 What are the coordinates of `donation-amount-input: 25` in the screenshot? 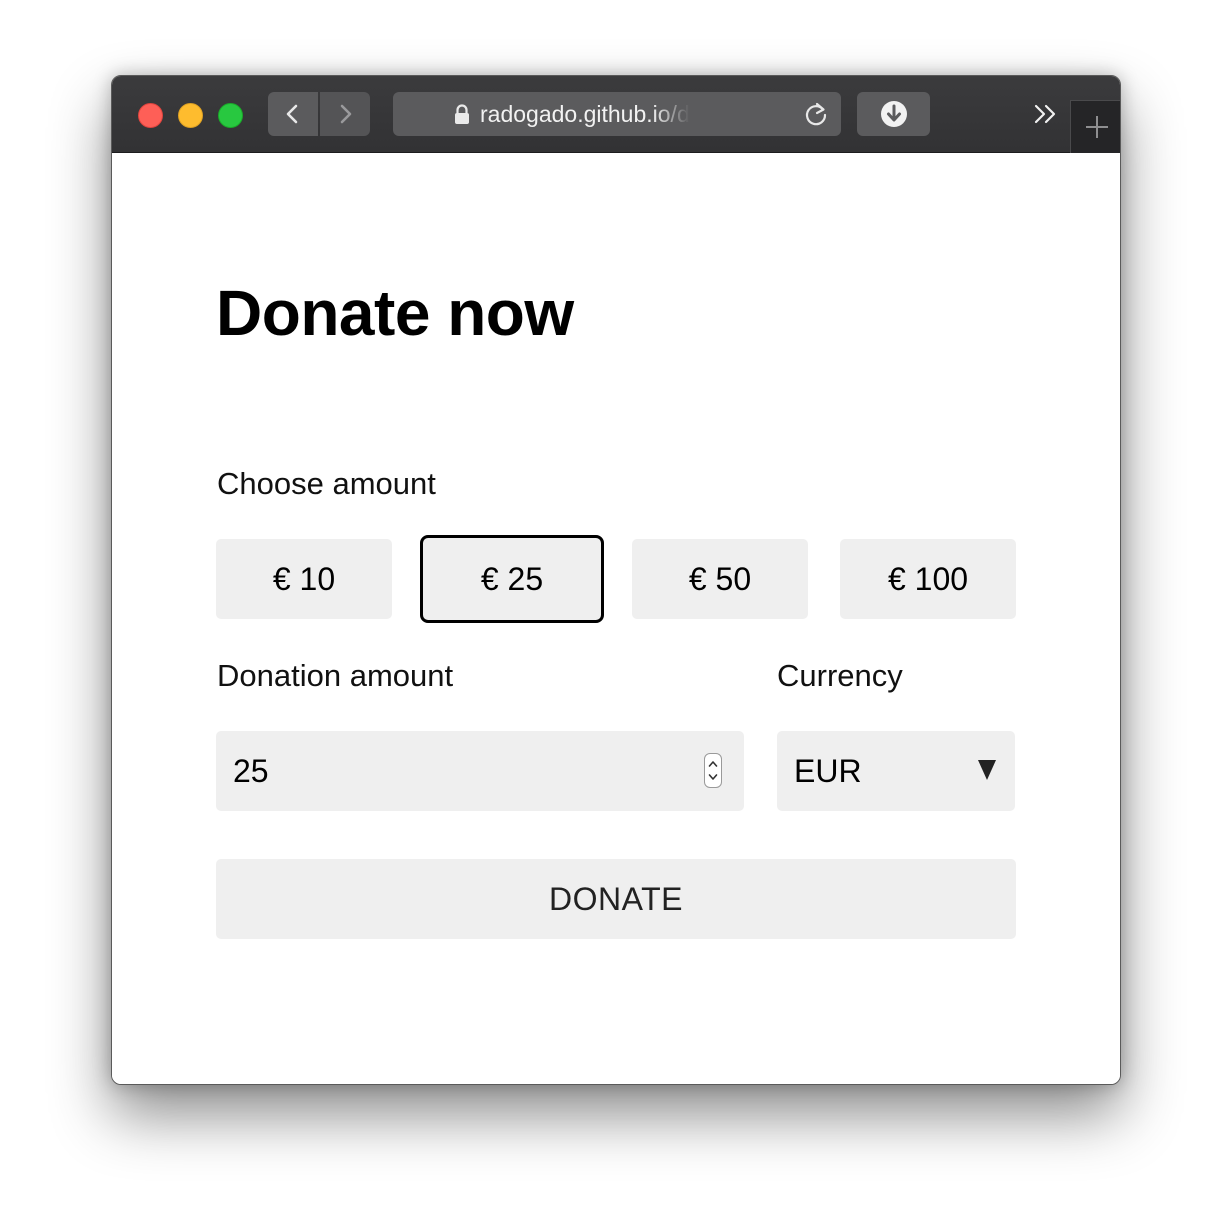 It's located at (480, 771).